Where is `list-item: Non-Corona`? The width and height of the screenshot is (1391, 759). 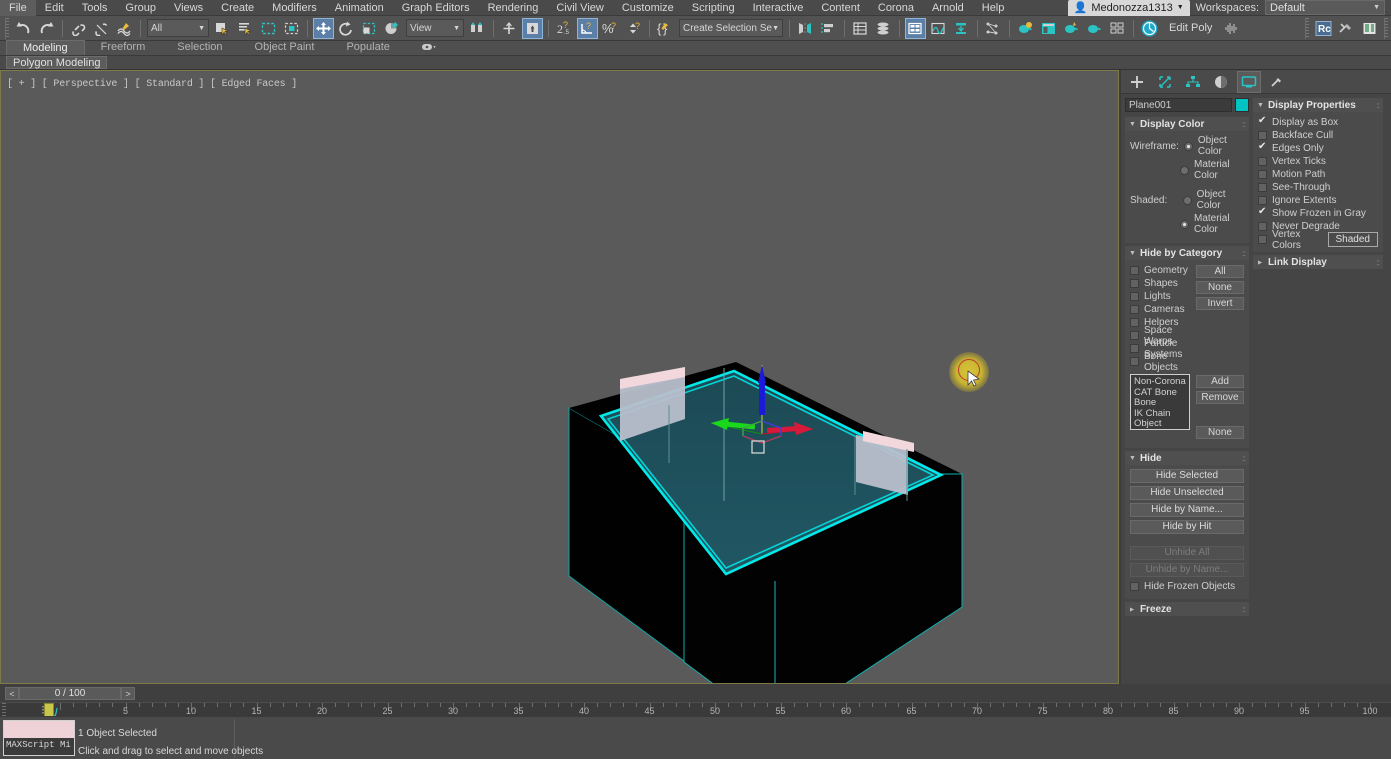
list-item: Non-Corona is located at coordinates (1160, 382).